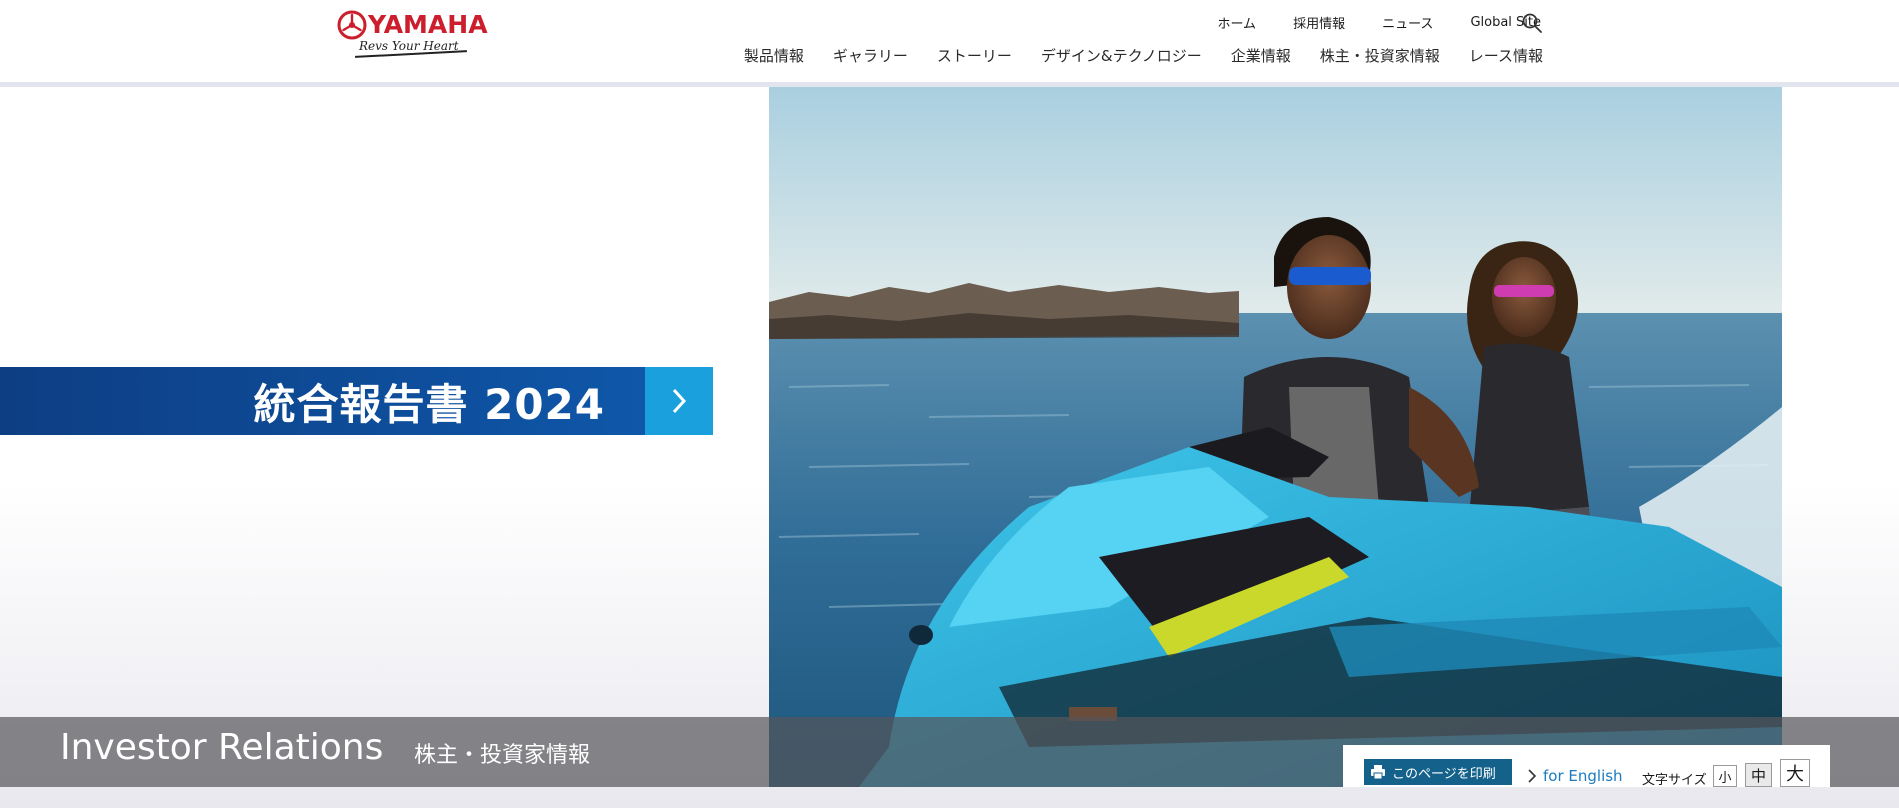 The height and width of the screenshot is (808, 1899). I want to click on printer-icon, so click(1378, 772).